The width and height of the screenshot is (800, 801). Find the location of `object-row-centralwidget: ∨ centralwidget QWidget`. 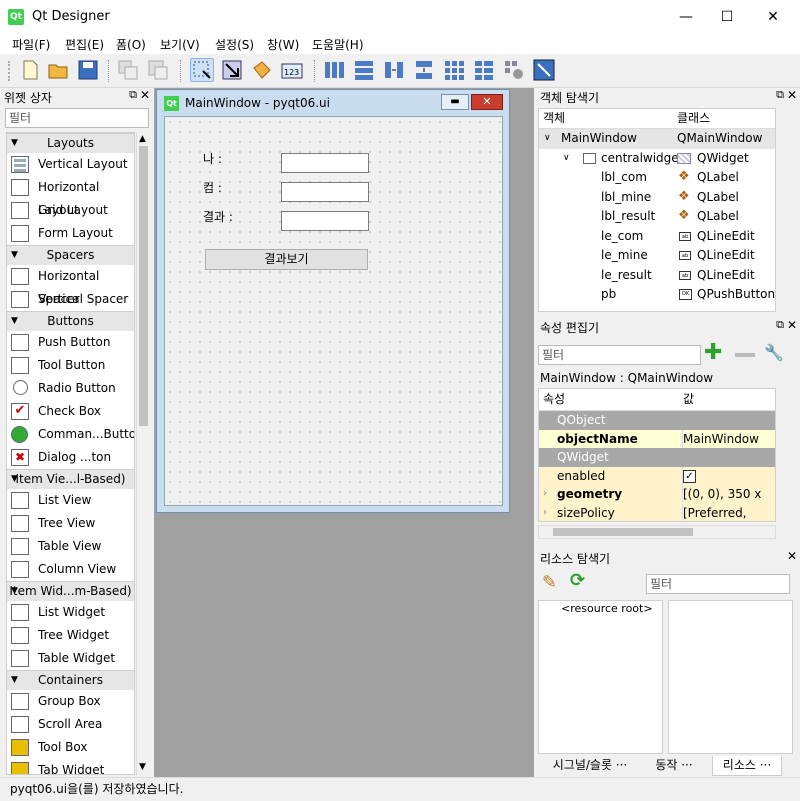

object-row-centralwidget: ∨ centralwidget QWidget is located at coordinates (657, 159).